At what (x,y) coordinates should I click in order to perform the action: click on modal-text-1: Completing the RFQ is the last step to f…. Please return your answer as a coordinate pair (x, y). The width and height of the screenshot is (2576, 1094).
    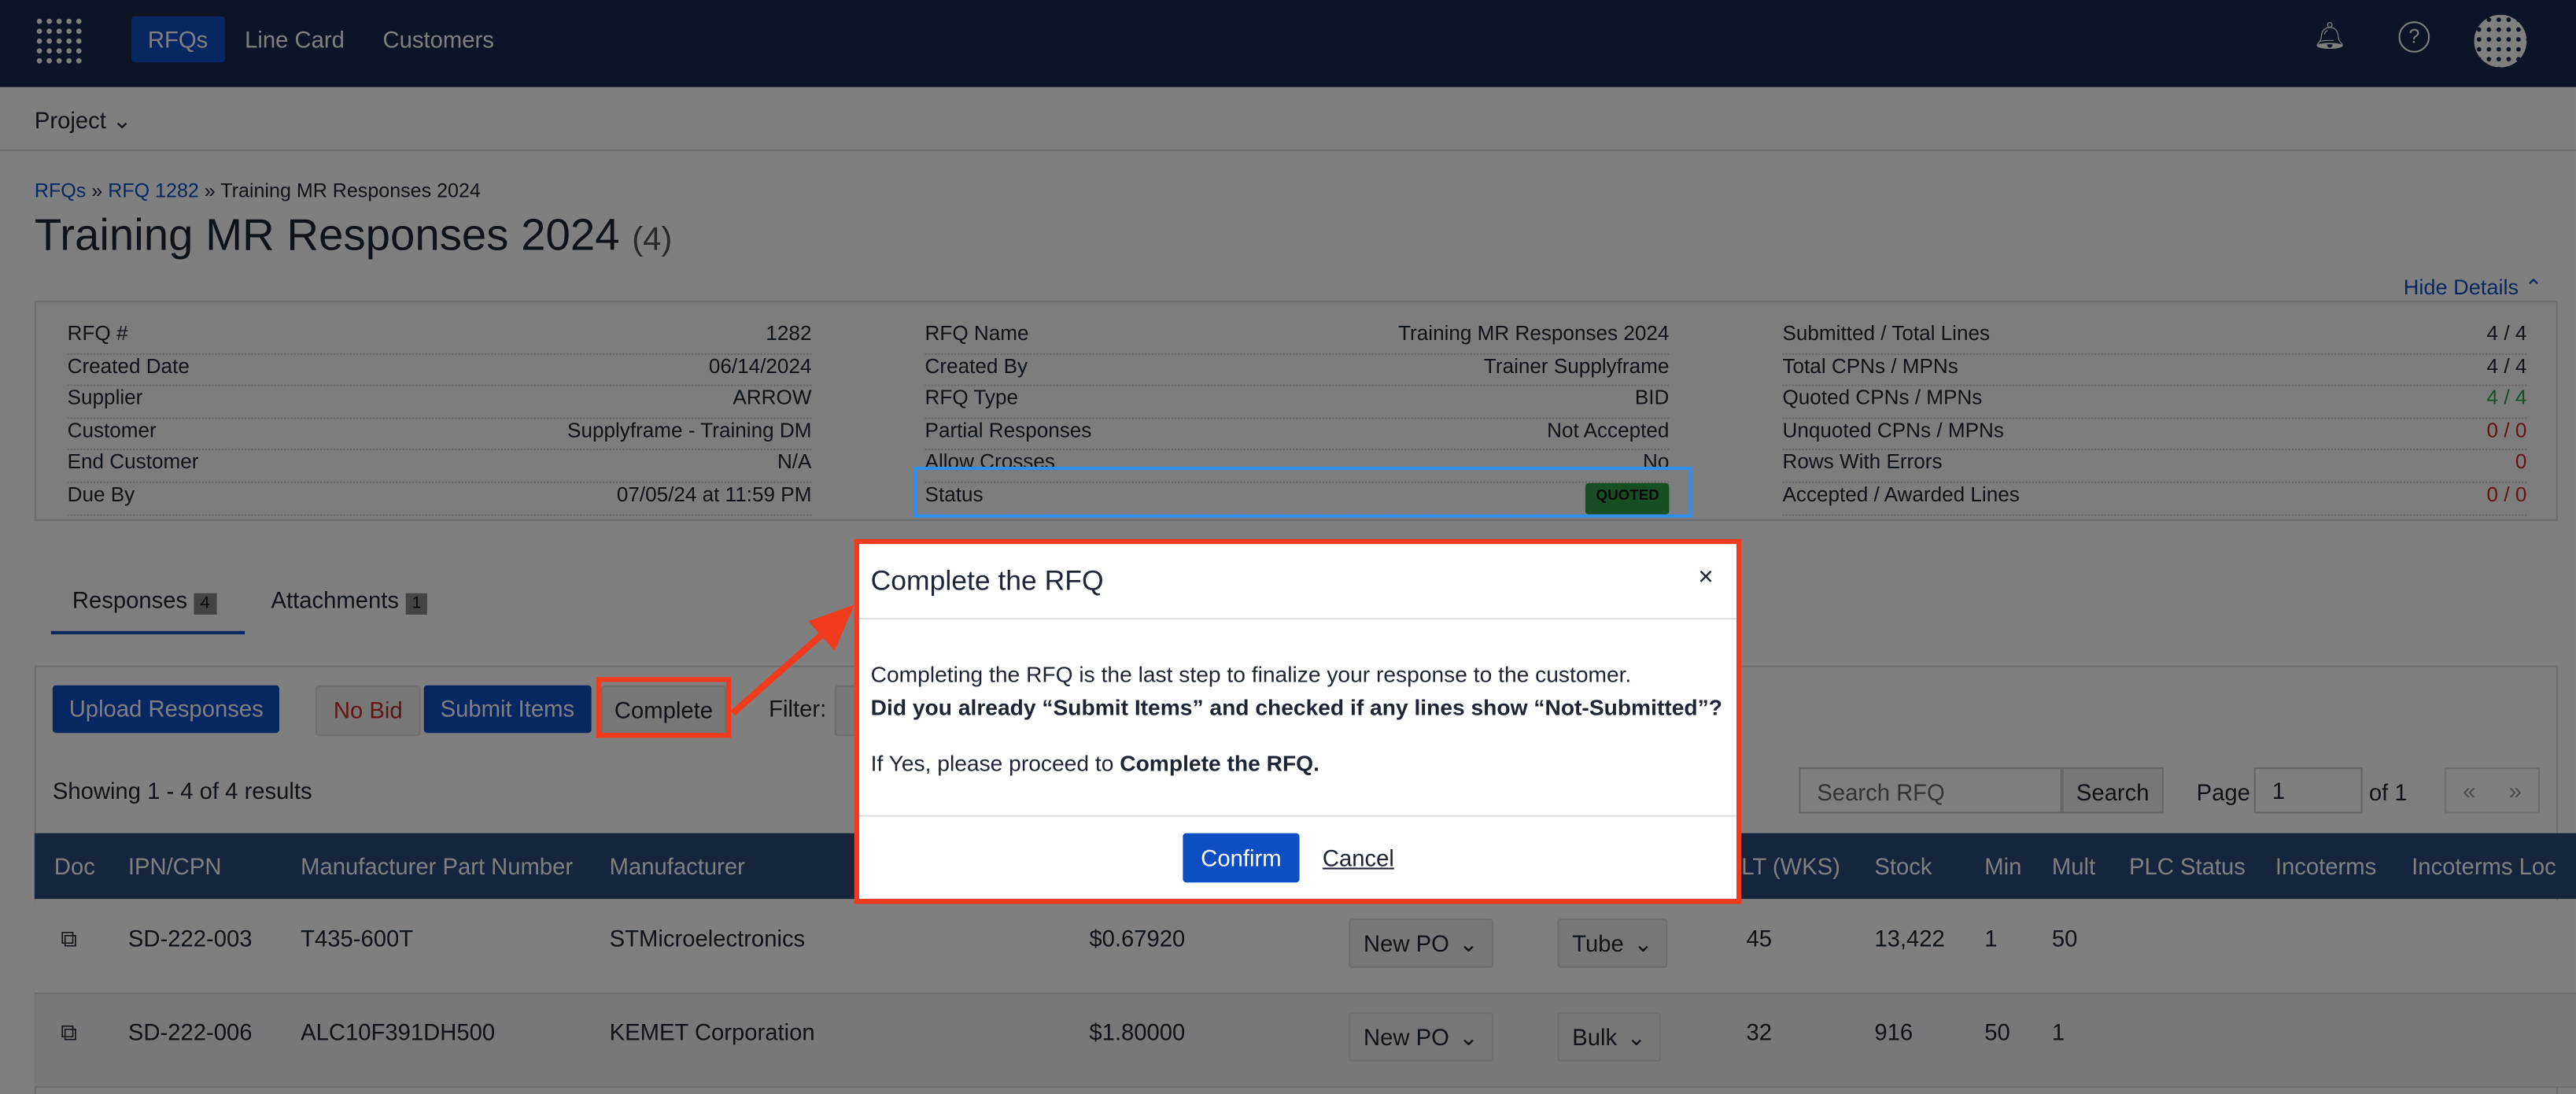
    Looking at the image, I should click on (1251, 675).